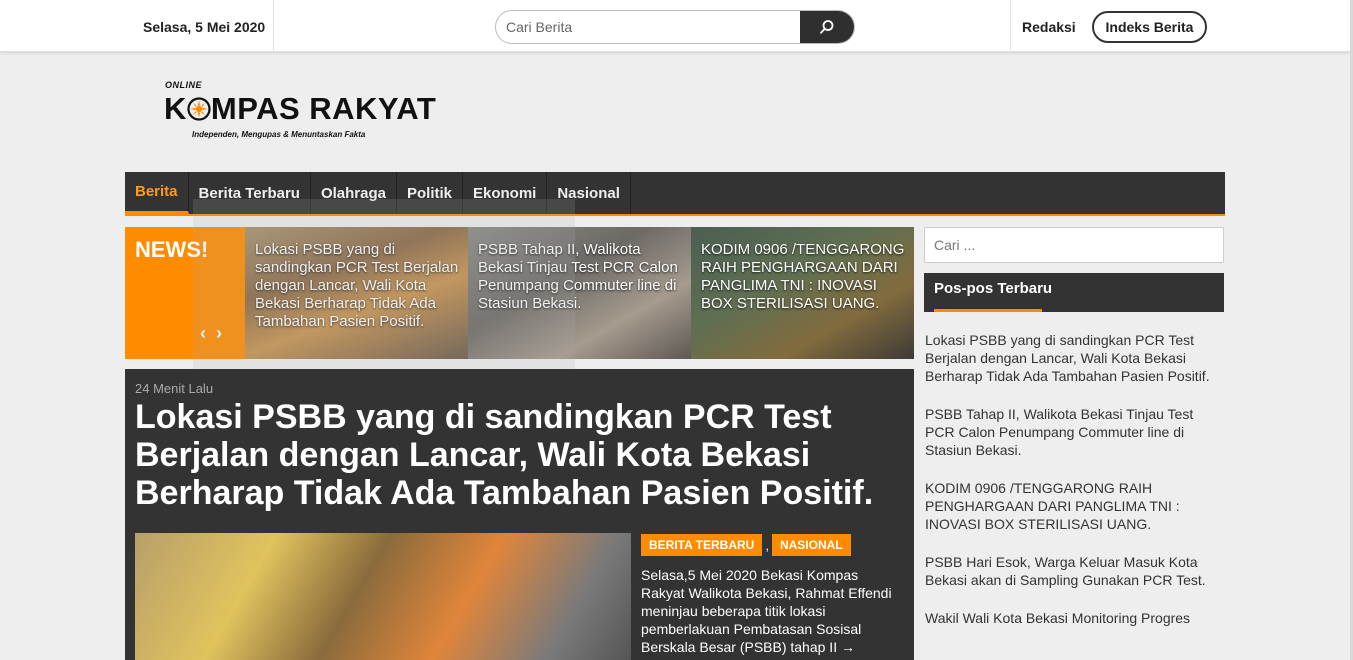 The height and width of the screenshot is (660, 1353). Describe the element at coordinates (589, 193) in the screenshot. I see `nav-item-nasional: Nasional` at that location.